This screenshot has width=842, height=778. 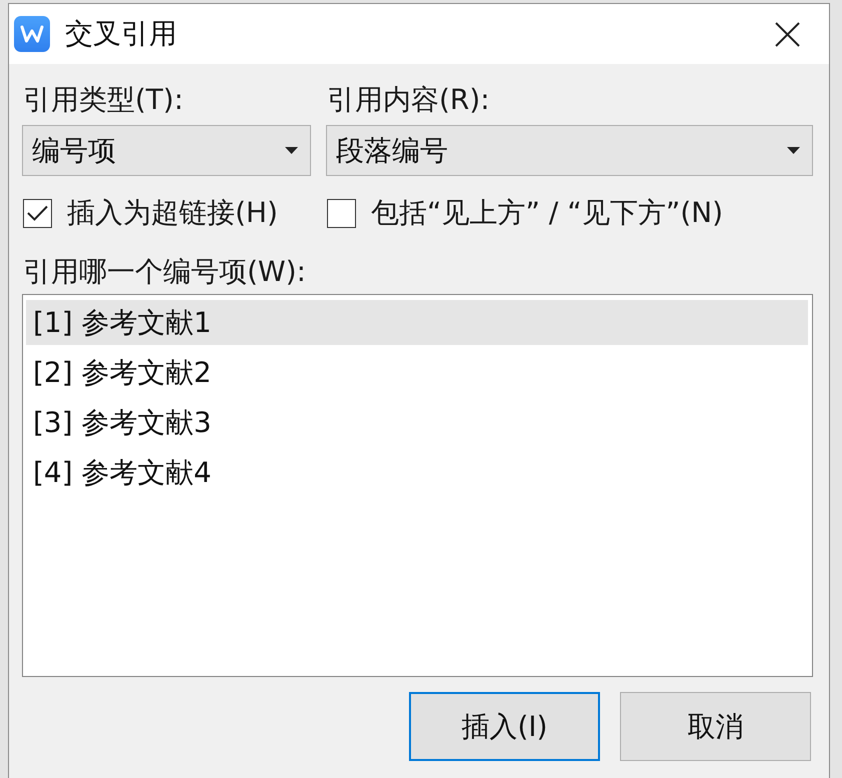 What do you see at coordinates (504, 726) in the screenshot?
I see `dialog-button: 插入(I)` at bounding box center [504, 726].